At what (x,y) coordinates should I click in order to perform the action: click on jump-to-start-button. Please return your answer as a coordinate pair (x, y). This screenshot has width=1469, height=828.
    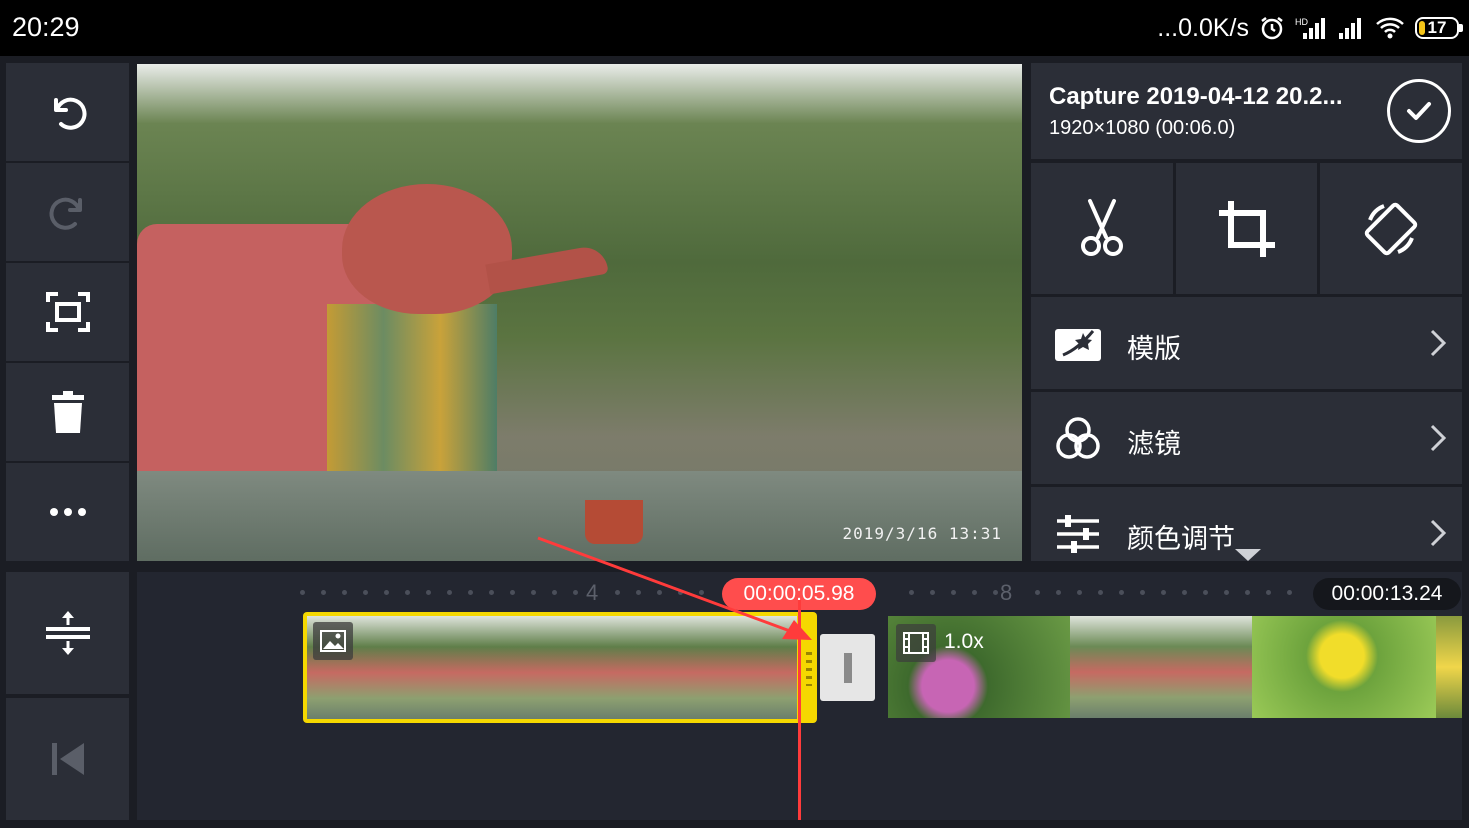
    Looking at the image, I should click on (67, 759).